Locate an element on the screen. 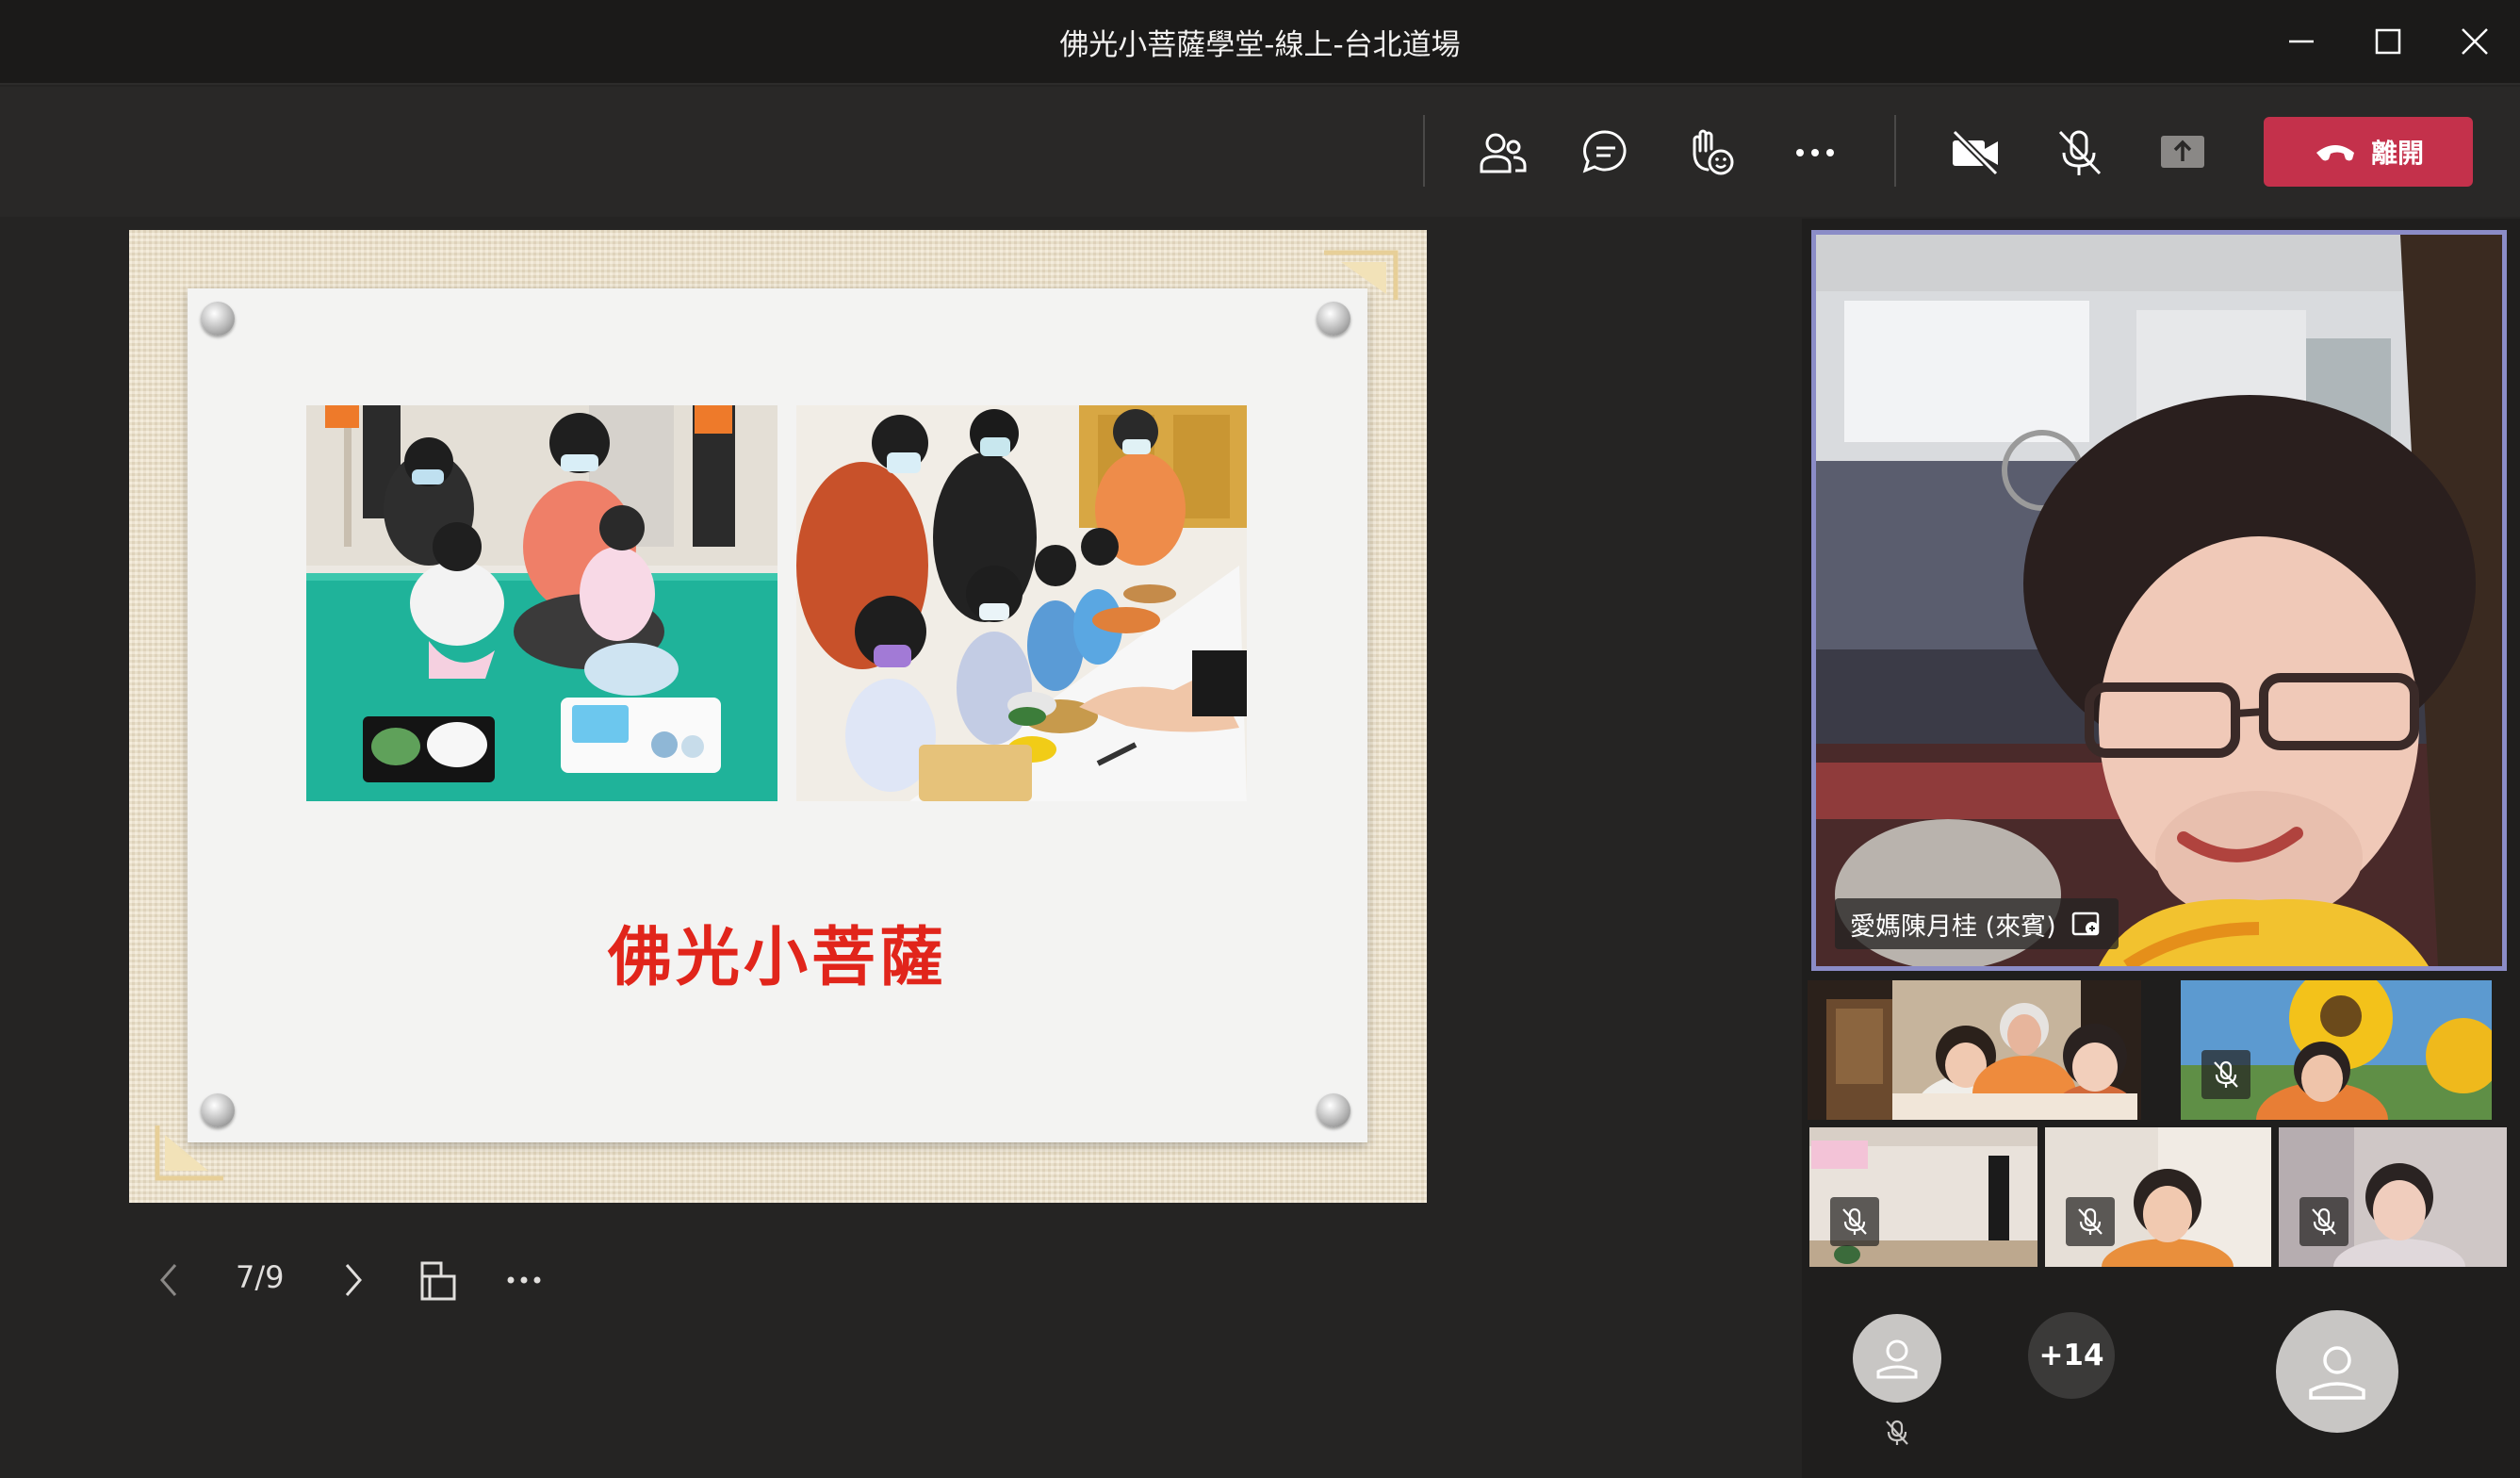  close-button is located at coordinates (2474, 41).